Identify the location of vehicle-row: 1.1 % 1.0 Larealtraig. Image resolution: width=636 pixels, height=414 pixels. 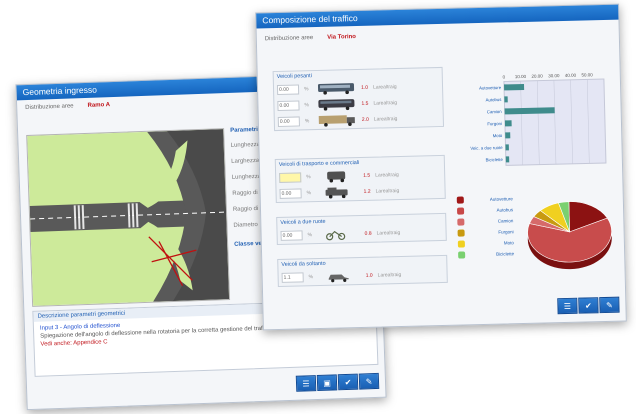
(362, 276).